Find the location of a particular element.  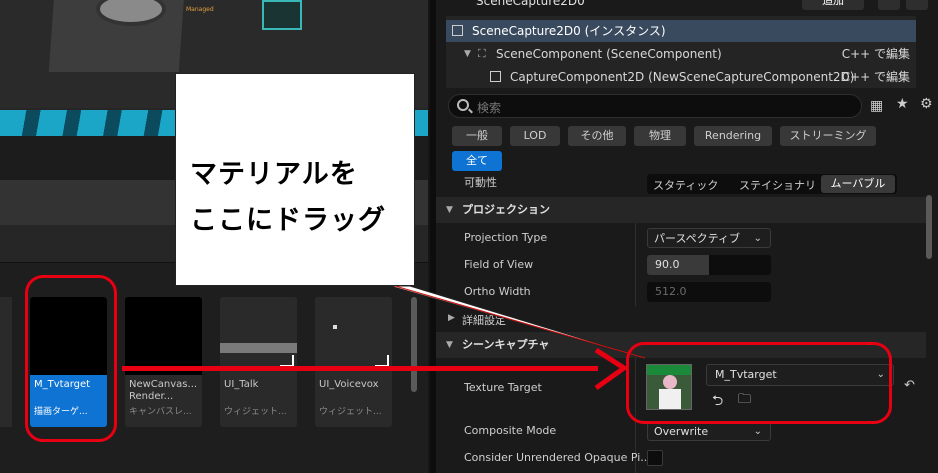

annotation-arrow-line is located at coordinates (360, 368).